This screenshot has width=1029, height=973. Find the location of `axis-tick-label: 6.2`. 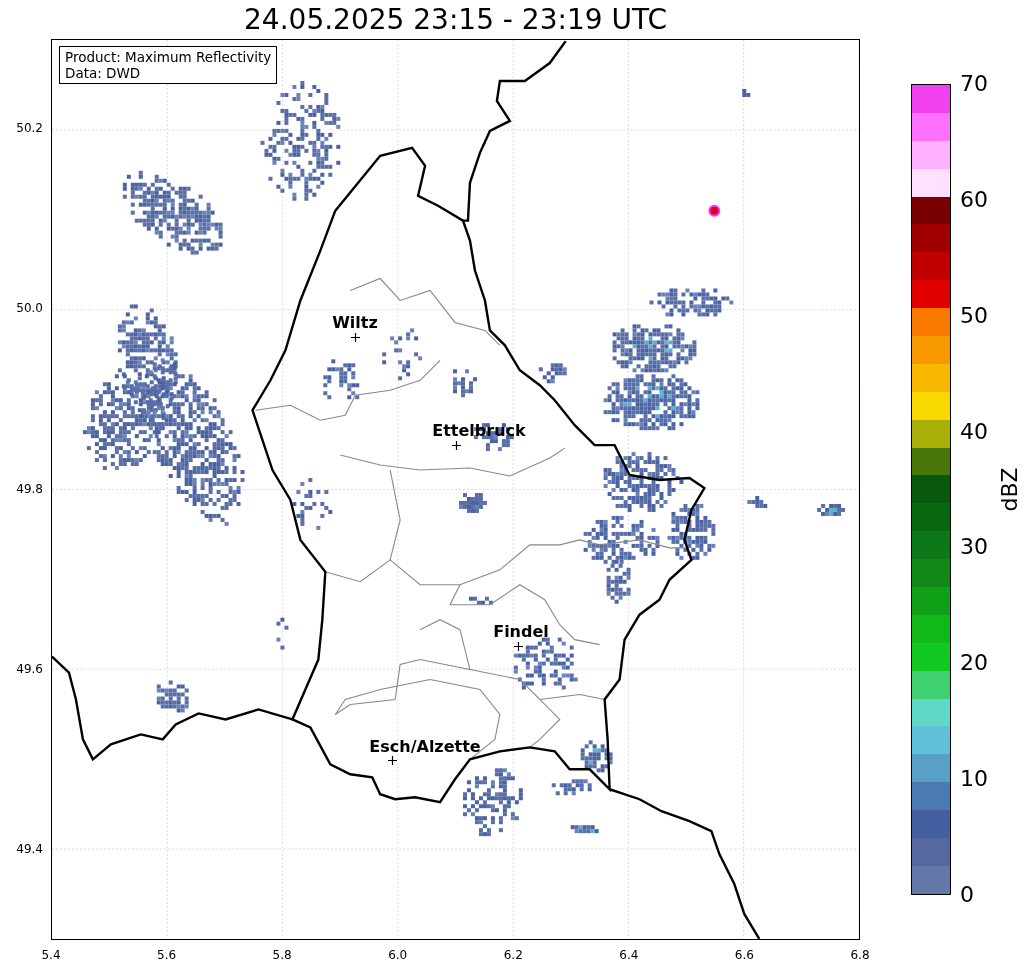

axis-tick-label: 6.2 is located at coordinates (513, 955).